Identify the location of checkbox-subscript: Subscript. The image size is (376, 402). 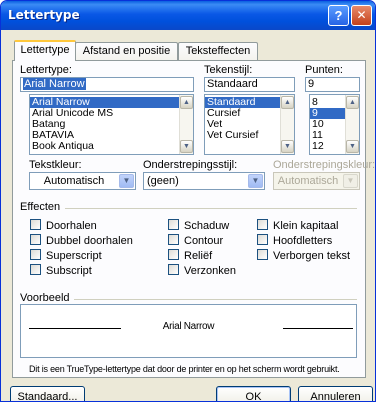
(61, 270).